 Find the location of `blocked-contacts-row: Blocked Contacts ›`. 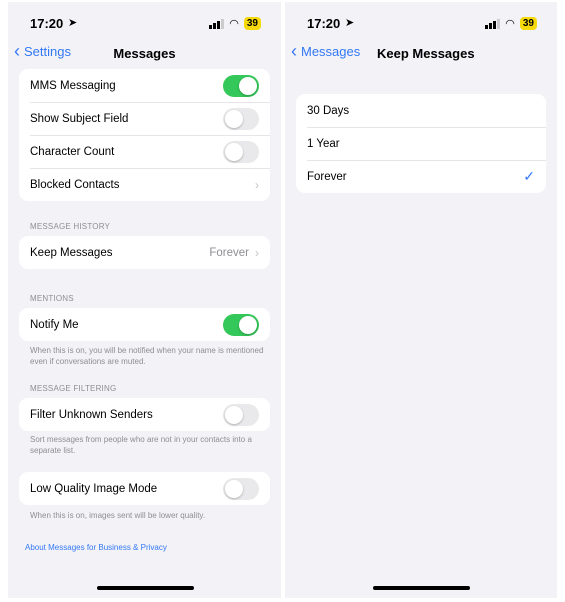

blocked-contacts-row: Blocked Contacts › is located at coordinates (144, 184).